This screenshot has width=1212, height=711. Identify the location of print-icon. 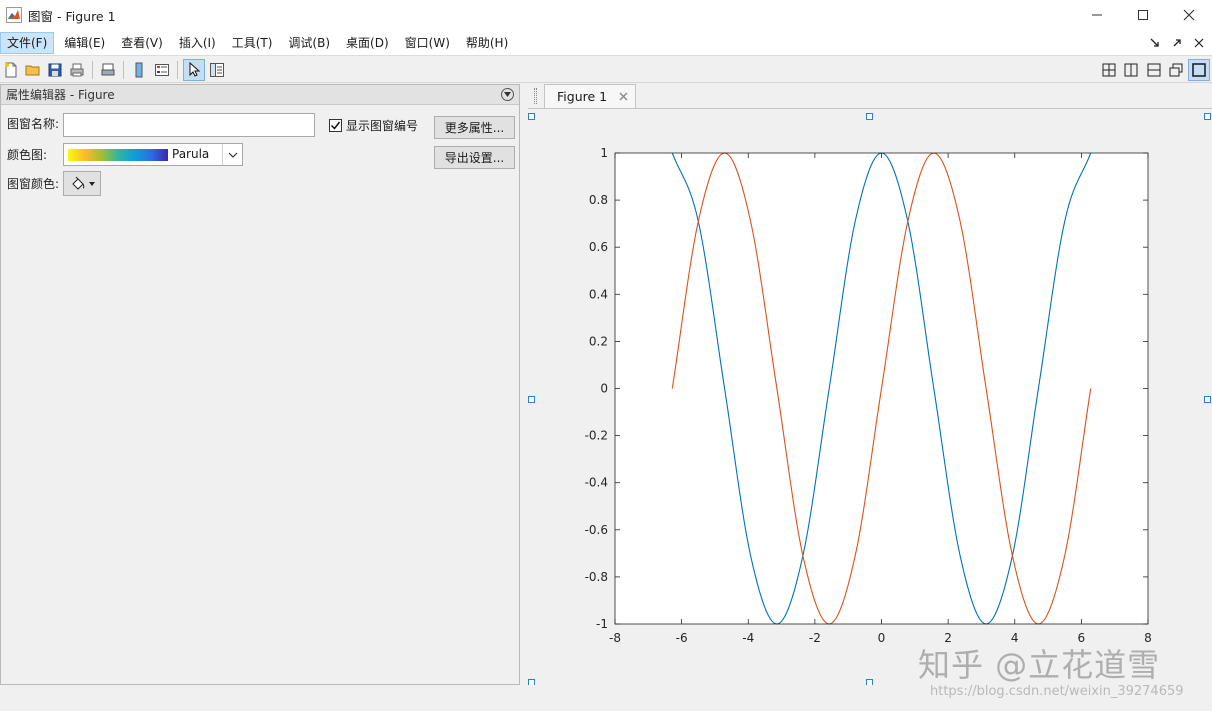
(77, 70).